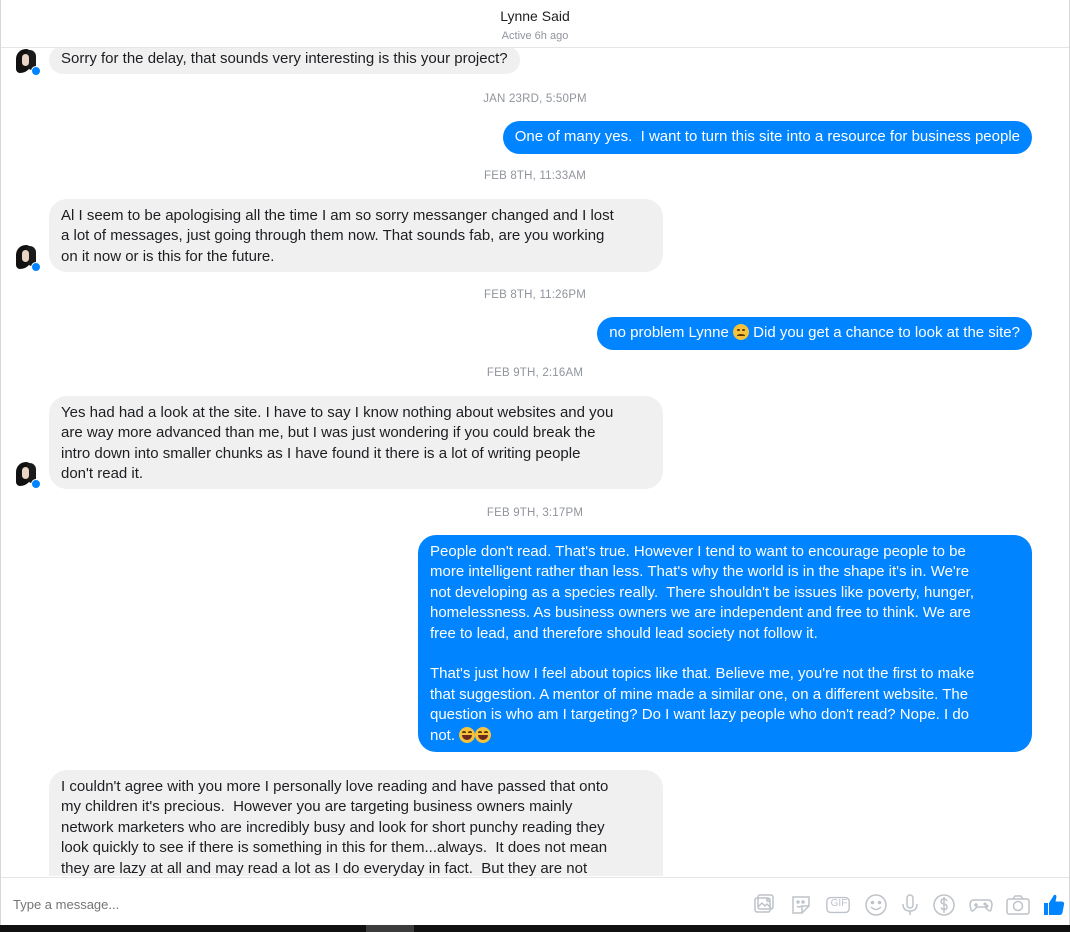 This screenshot has width=1070, height=932. What do you see at coordinates (981, 905) in the screenshot?
I see `game-icon` at bounding box center [981, 905].